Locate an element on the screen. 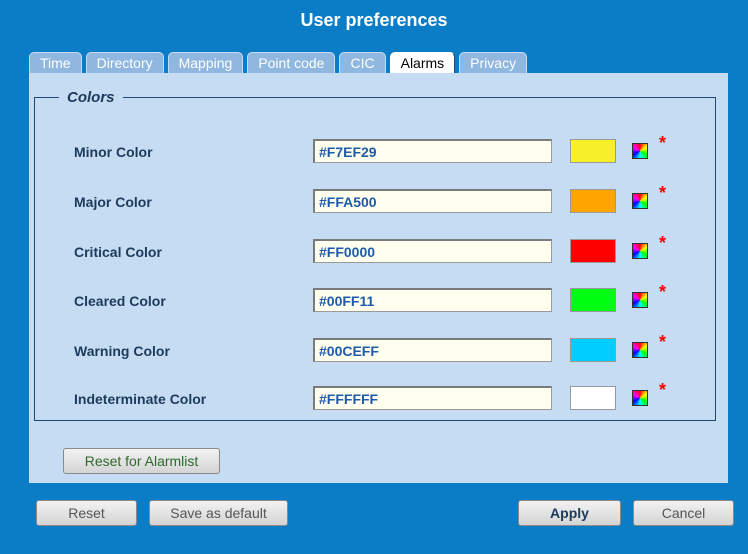 This screenshot has width=748, height=554. cleared-color-input is located at coordinates (432, 300).